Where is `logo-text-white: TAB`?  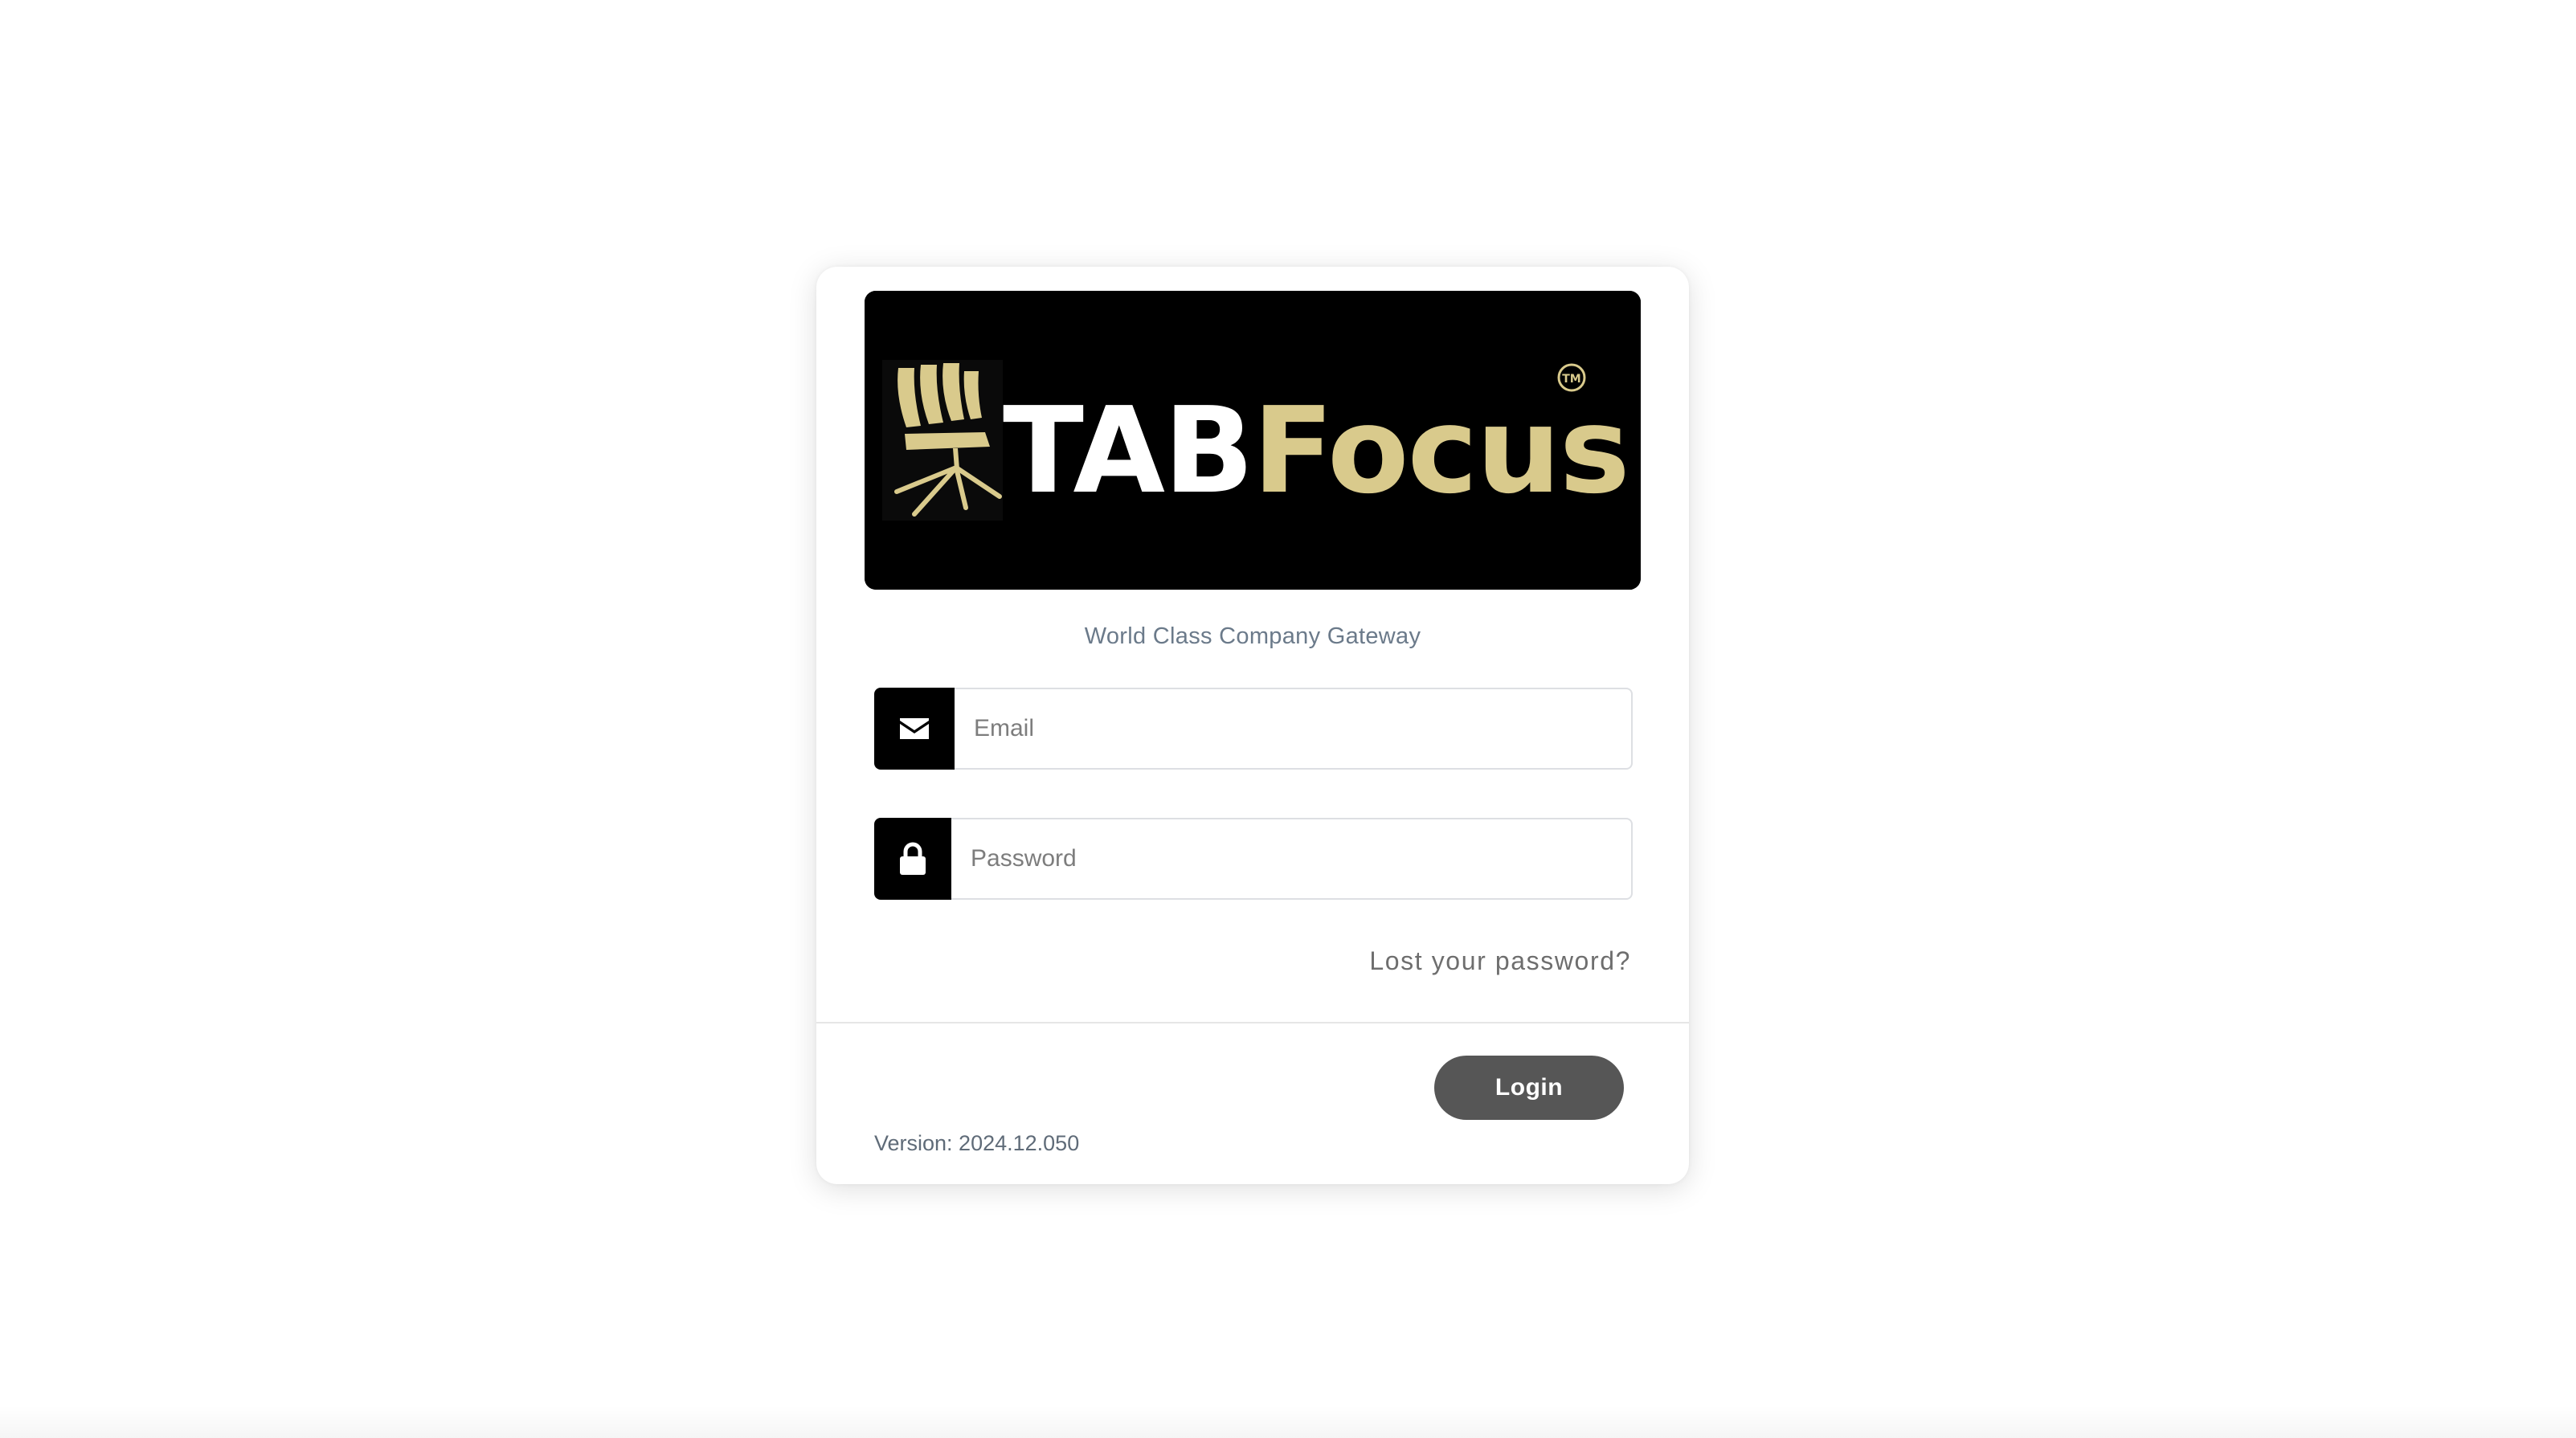 logo-text-white: TAB is located at coordinates (1128, 451).